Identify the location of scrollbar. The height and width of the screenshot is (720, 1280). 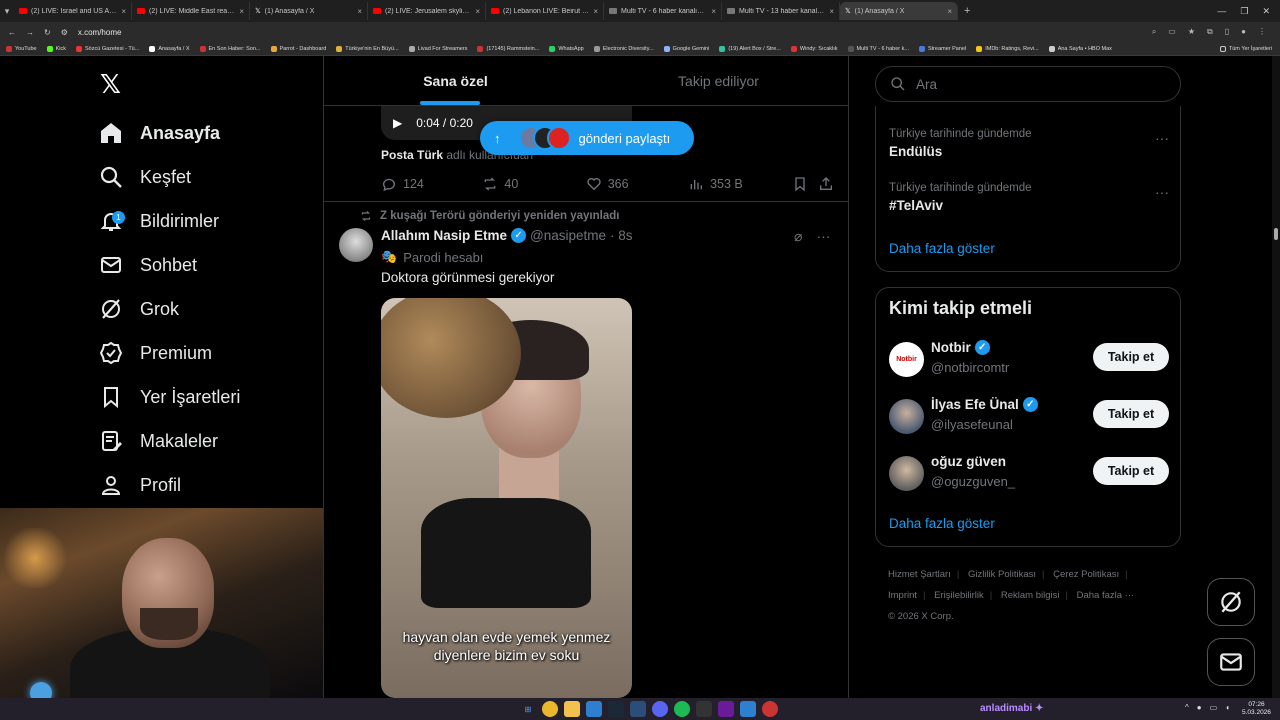
(1276, 377).